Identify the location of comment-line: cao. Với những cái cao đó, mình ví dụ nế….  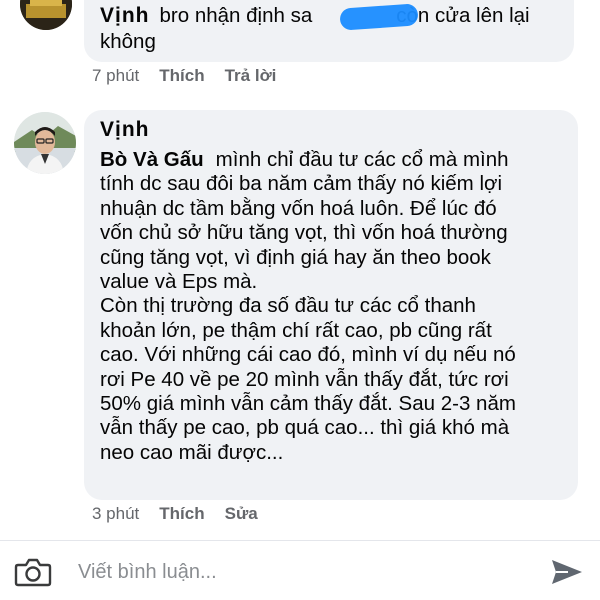
(308, 355).